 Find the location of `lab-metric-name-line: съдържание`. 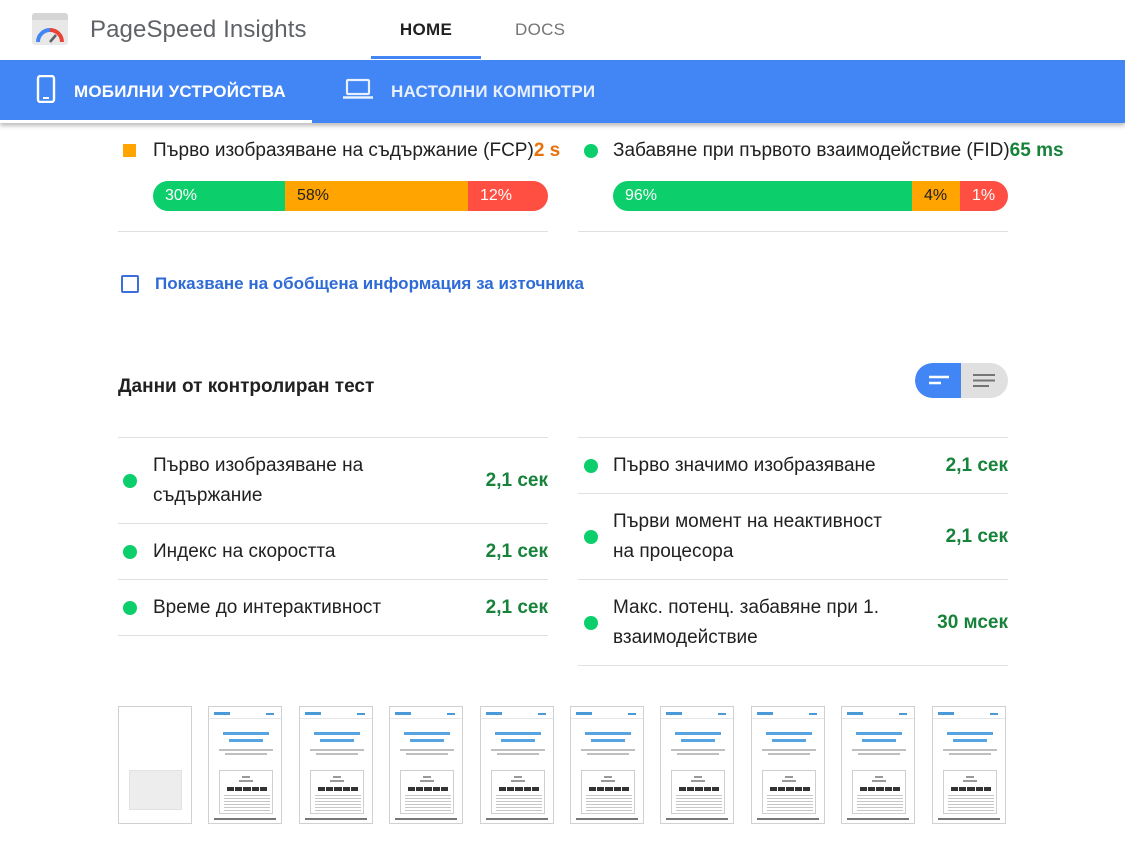

lab-metric-name-line: съдържание is located at coordinates (208, 495).